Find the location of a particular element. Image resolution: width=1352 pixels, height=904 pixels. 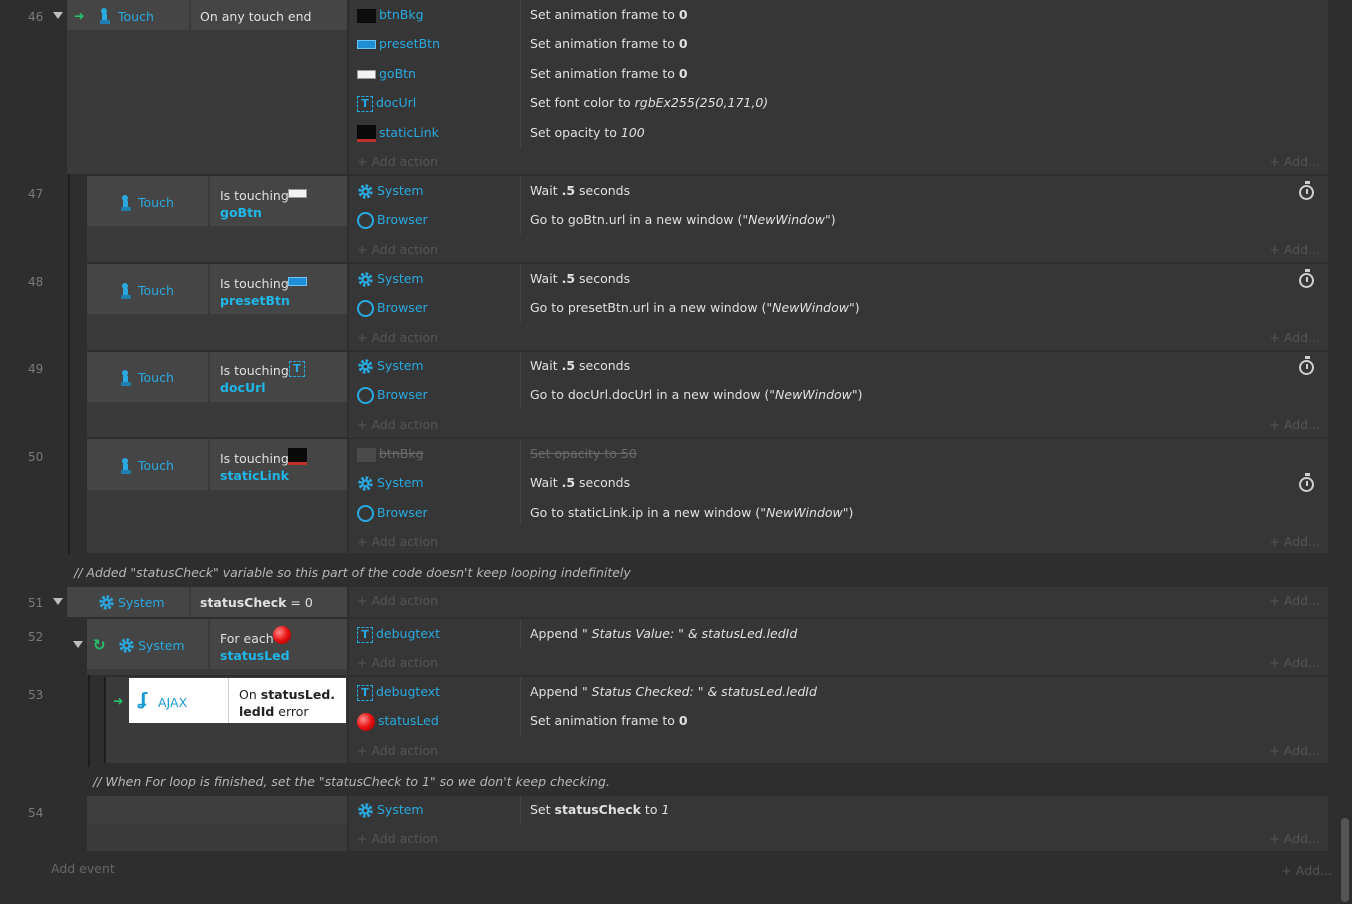

action-object: btnBkg is located at coordinates (390, 15).